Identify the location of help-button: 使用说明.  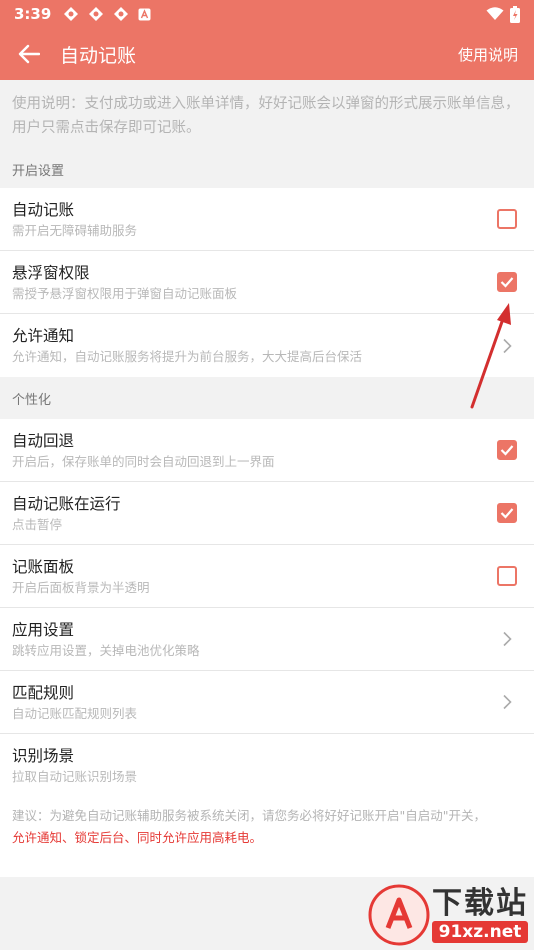
(488, 54).